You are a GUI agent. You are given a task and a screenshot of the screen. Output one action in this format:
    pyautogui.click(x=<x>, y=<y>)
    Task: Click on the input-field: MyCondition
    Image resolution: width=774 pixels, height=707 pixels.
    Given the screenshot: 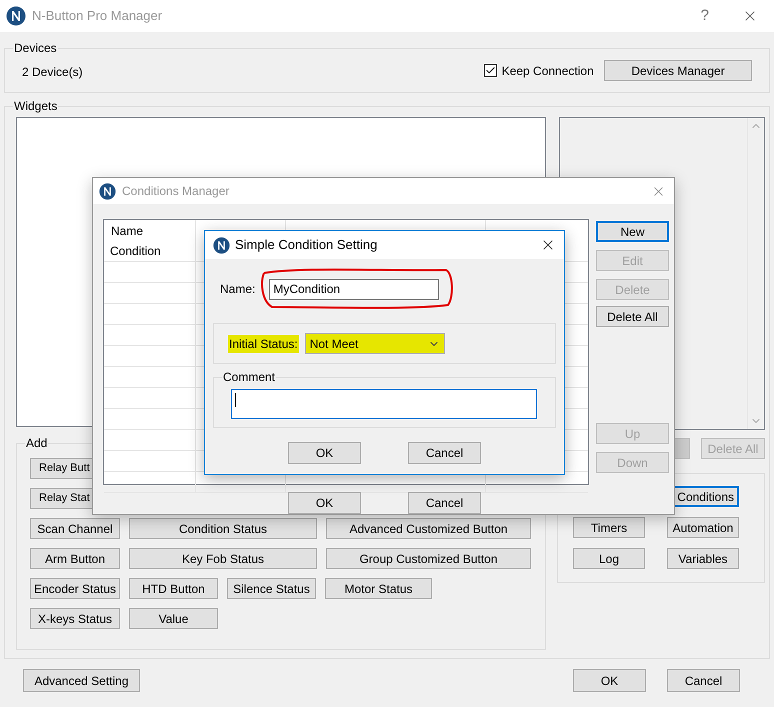 What is the action you would take?
    pyautogui.click(x=354, y=289)
    